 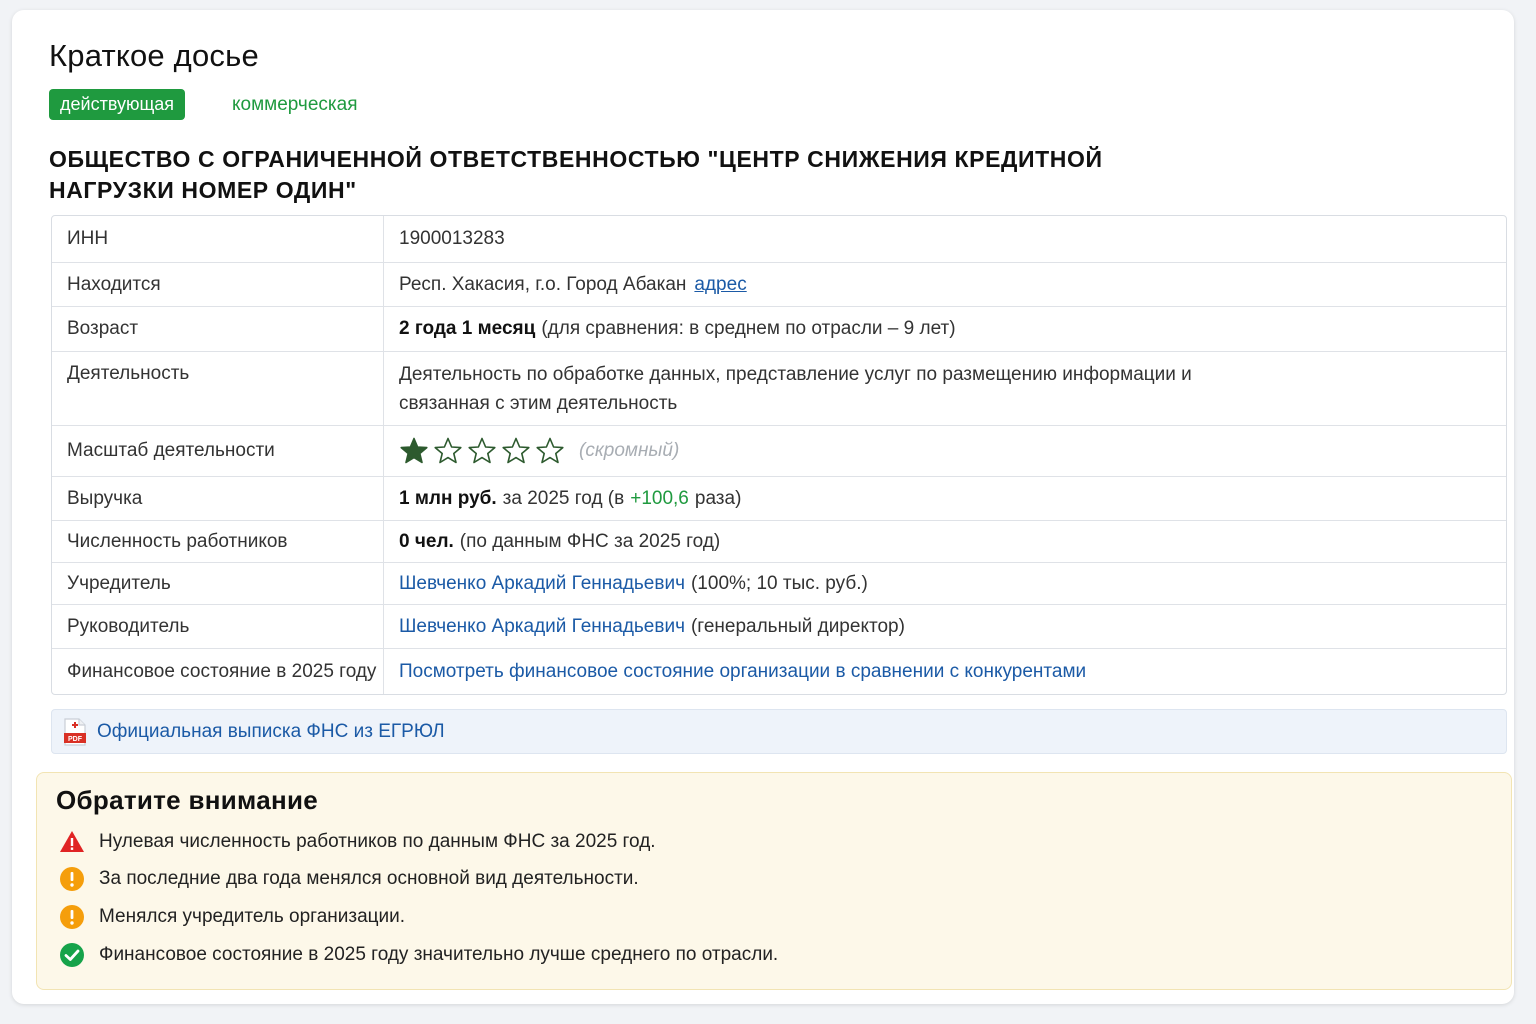 What do you see at coordinates (797, 626) in the screenshot?
I see `director-position: (генеральный директор)` at bounding box center [797, 626].